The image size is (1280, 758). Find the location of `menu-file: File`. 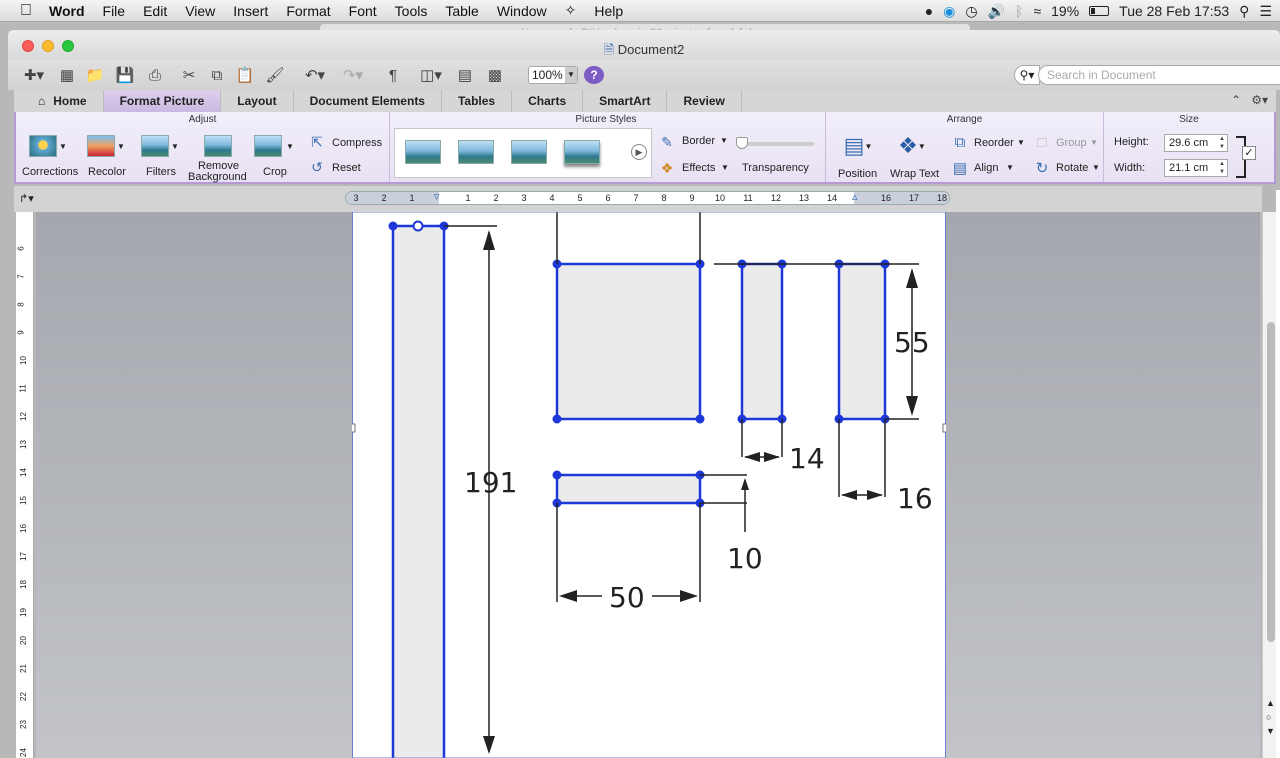

menu-file: File is located at coordinates (114, 11).